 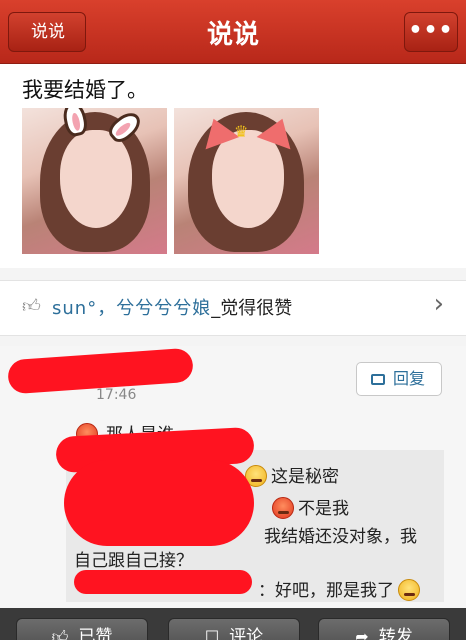 I want to click on post-text: 我要结婚了。, so click(x=85, y=90).